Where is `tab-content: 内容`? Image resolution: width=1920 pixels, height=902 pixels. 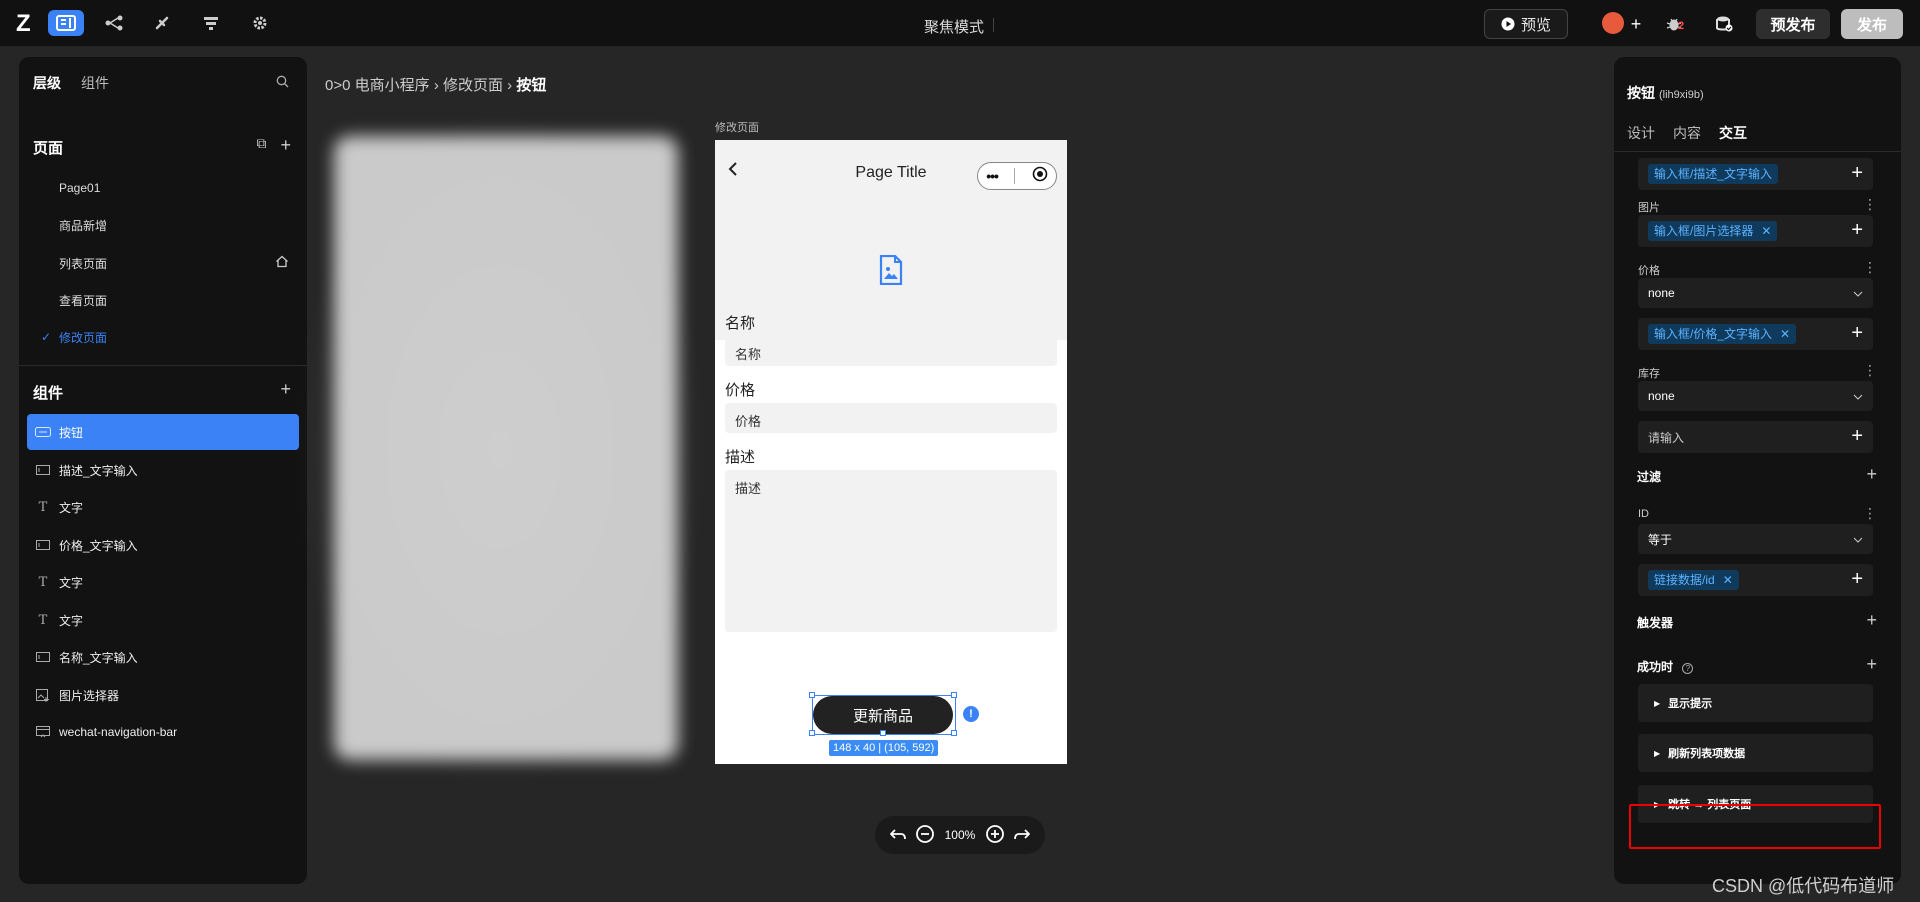
tab-content: 内容 is located at coordinates (1687, 133).